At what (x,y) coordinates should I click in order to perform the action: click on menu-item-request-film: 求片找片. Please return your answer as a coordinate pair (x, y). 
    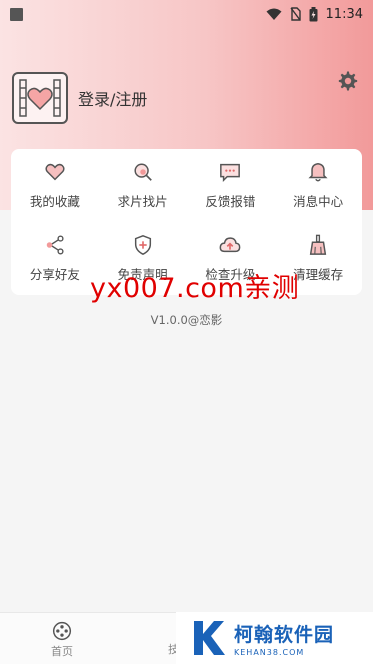
    Looking at the image, I should click on (143, 185).